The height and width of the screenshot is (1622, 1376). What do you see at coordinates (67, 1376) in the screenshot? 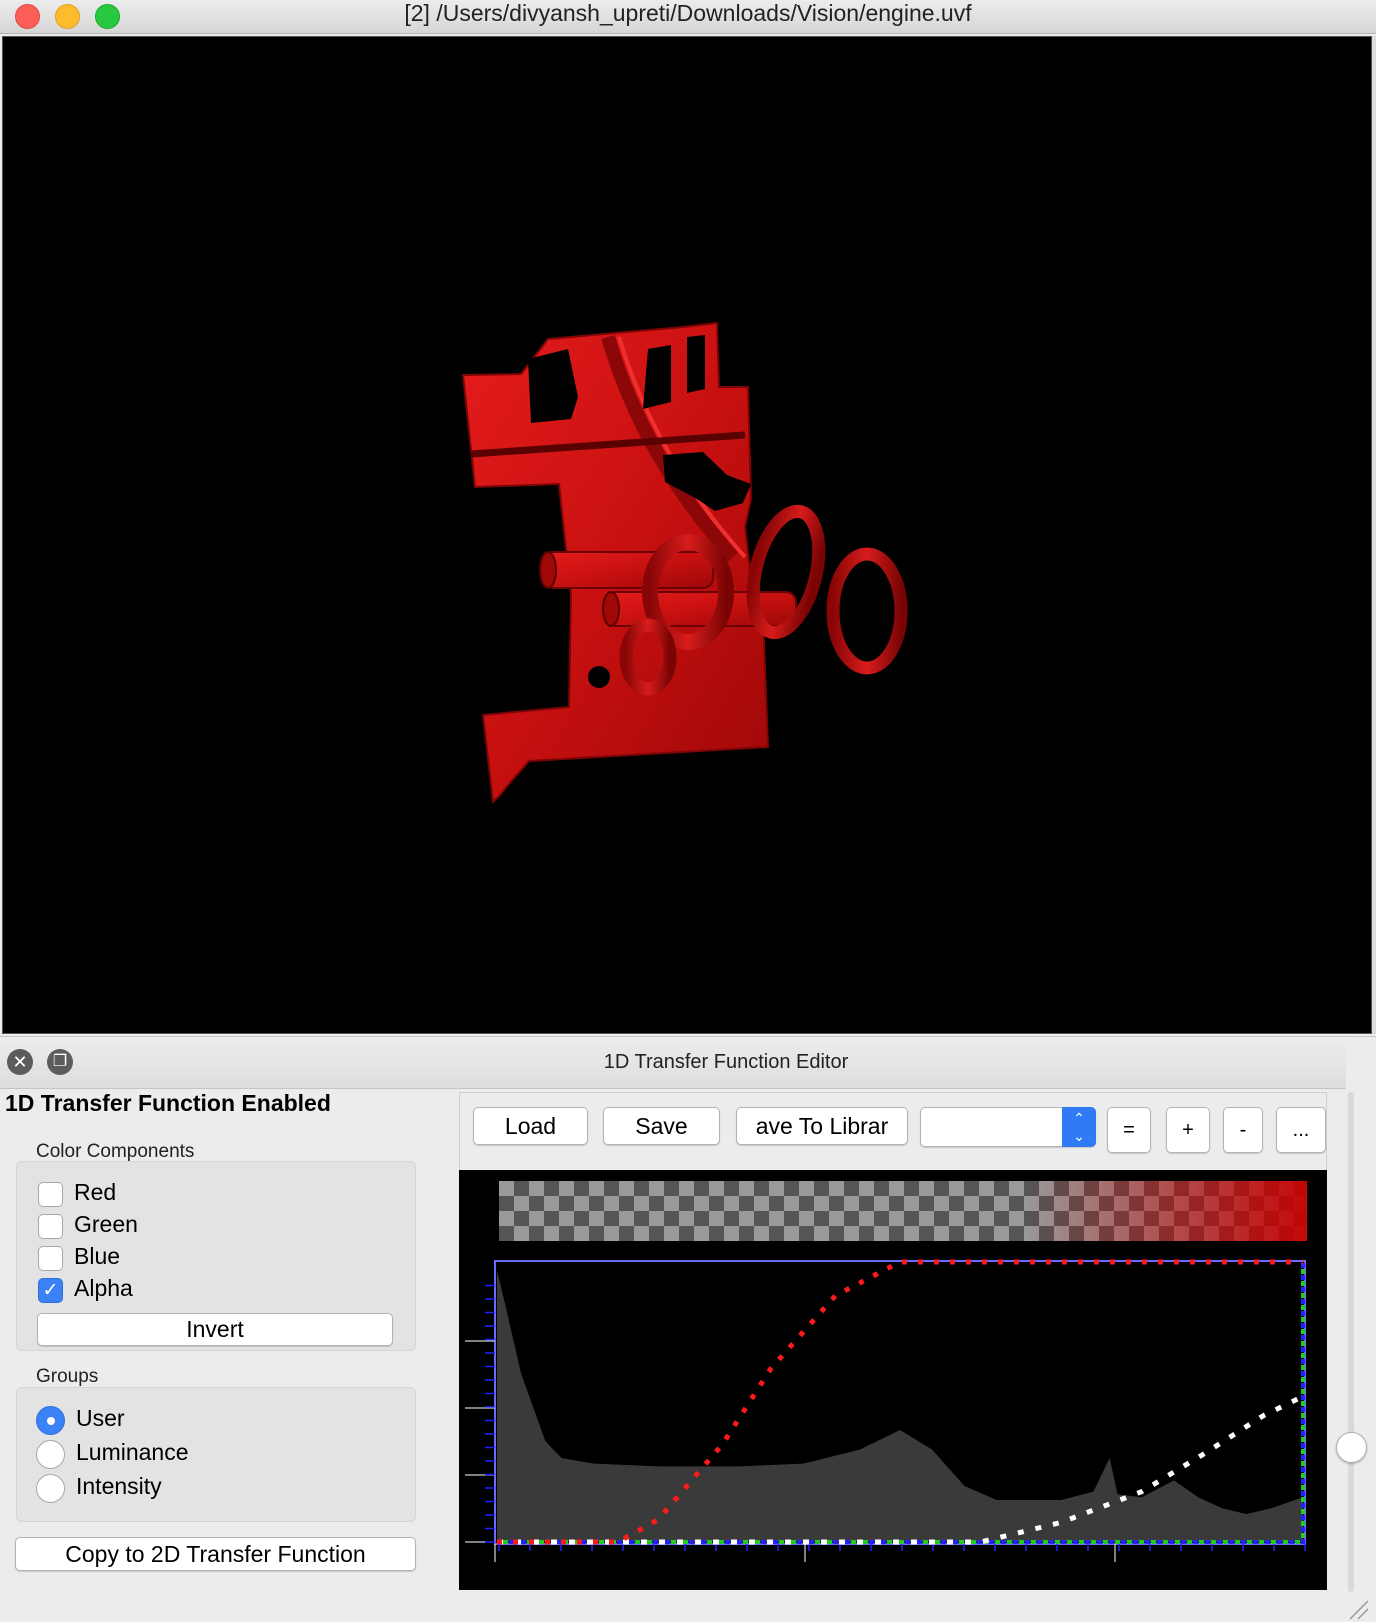
I see `groups-label: Groups` at bounding box center [67, 1376].